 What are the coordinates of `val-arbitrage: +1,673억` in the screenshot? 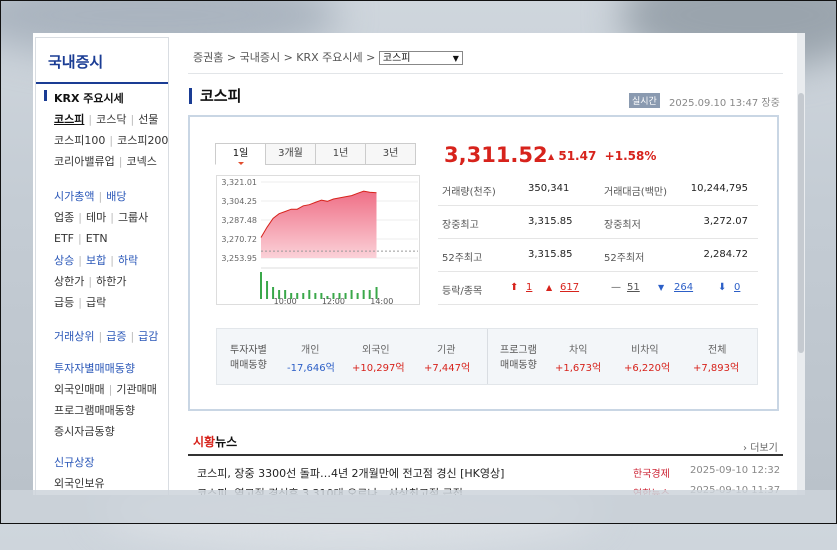 It's located at (578, 368).